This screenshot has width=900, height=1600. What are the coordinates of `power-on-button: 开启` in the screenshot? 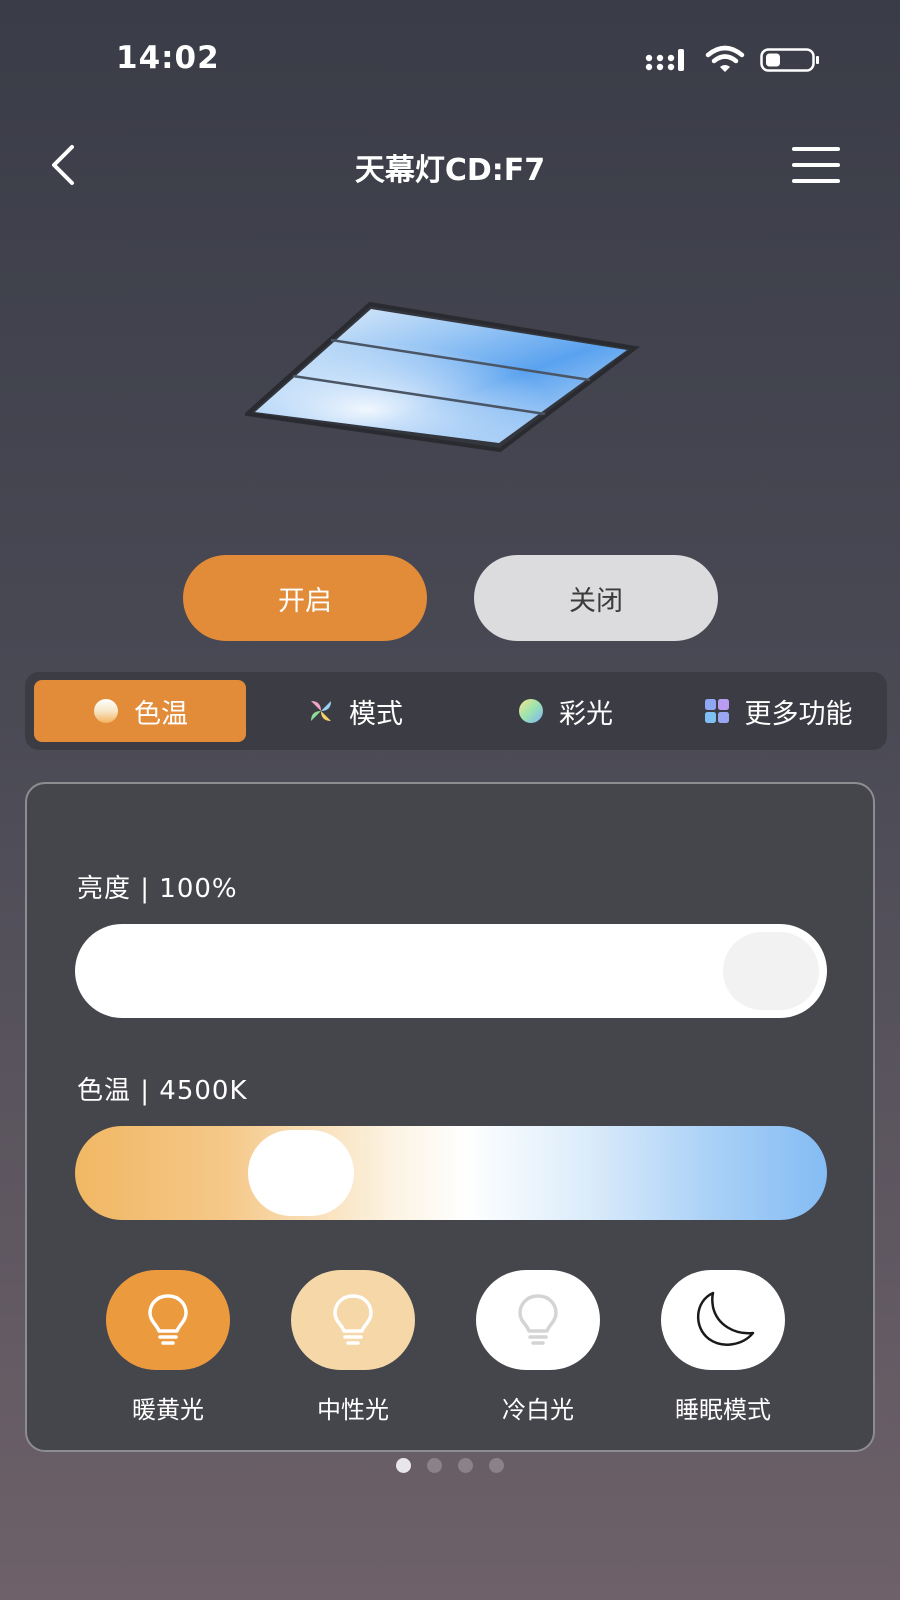 It's located at (305, 598).